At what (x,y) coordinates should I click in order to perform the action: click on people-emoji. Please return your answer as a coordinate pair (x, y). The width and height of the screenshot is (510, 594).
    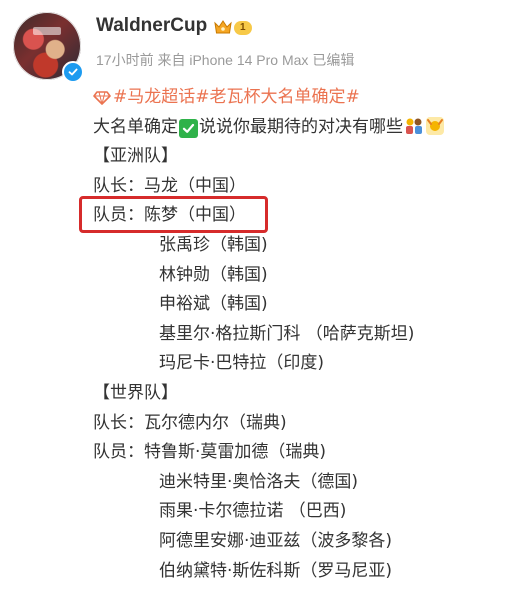
    Looking at the image, I should click on (414, 126).